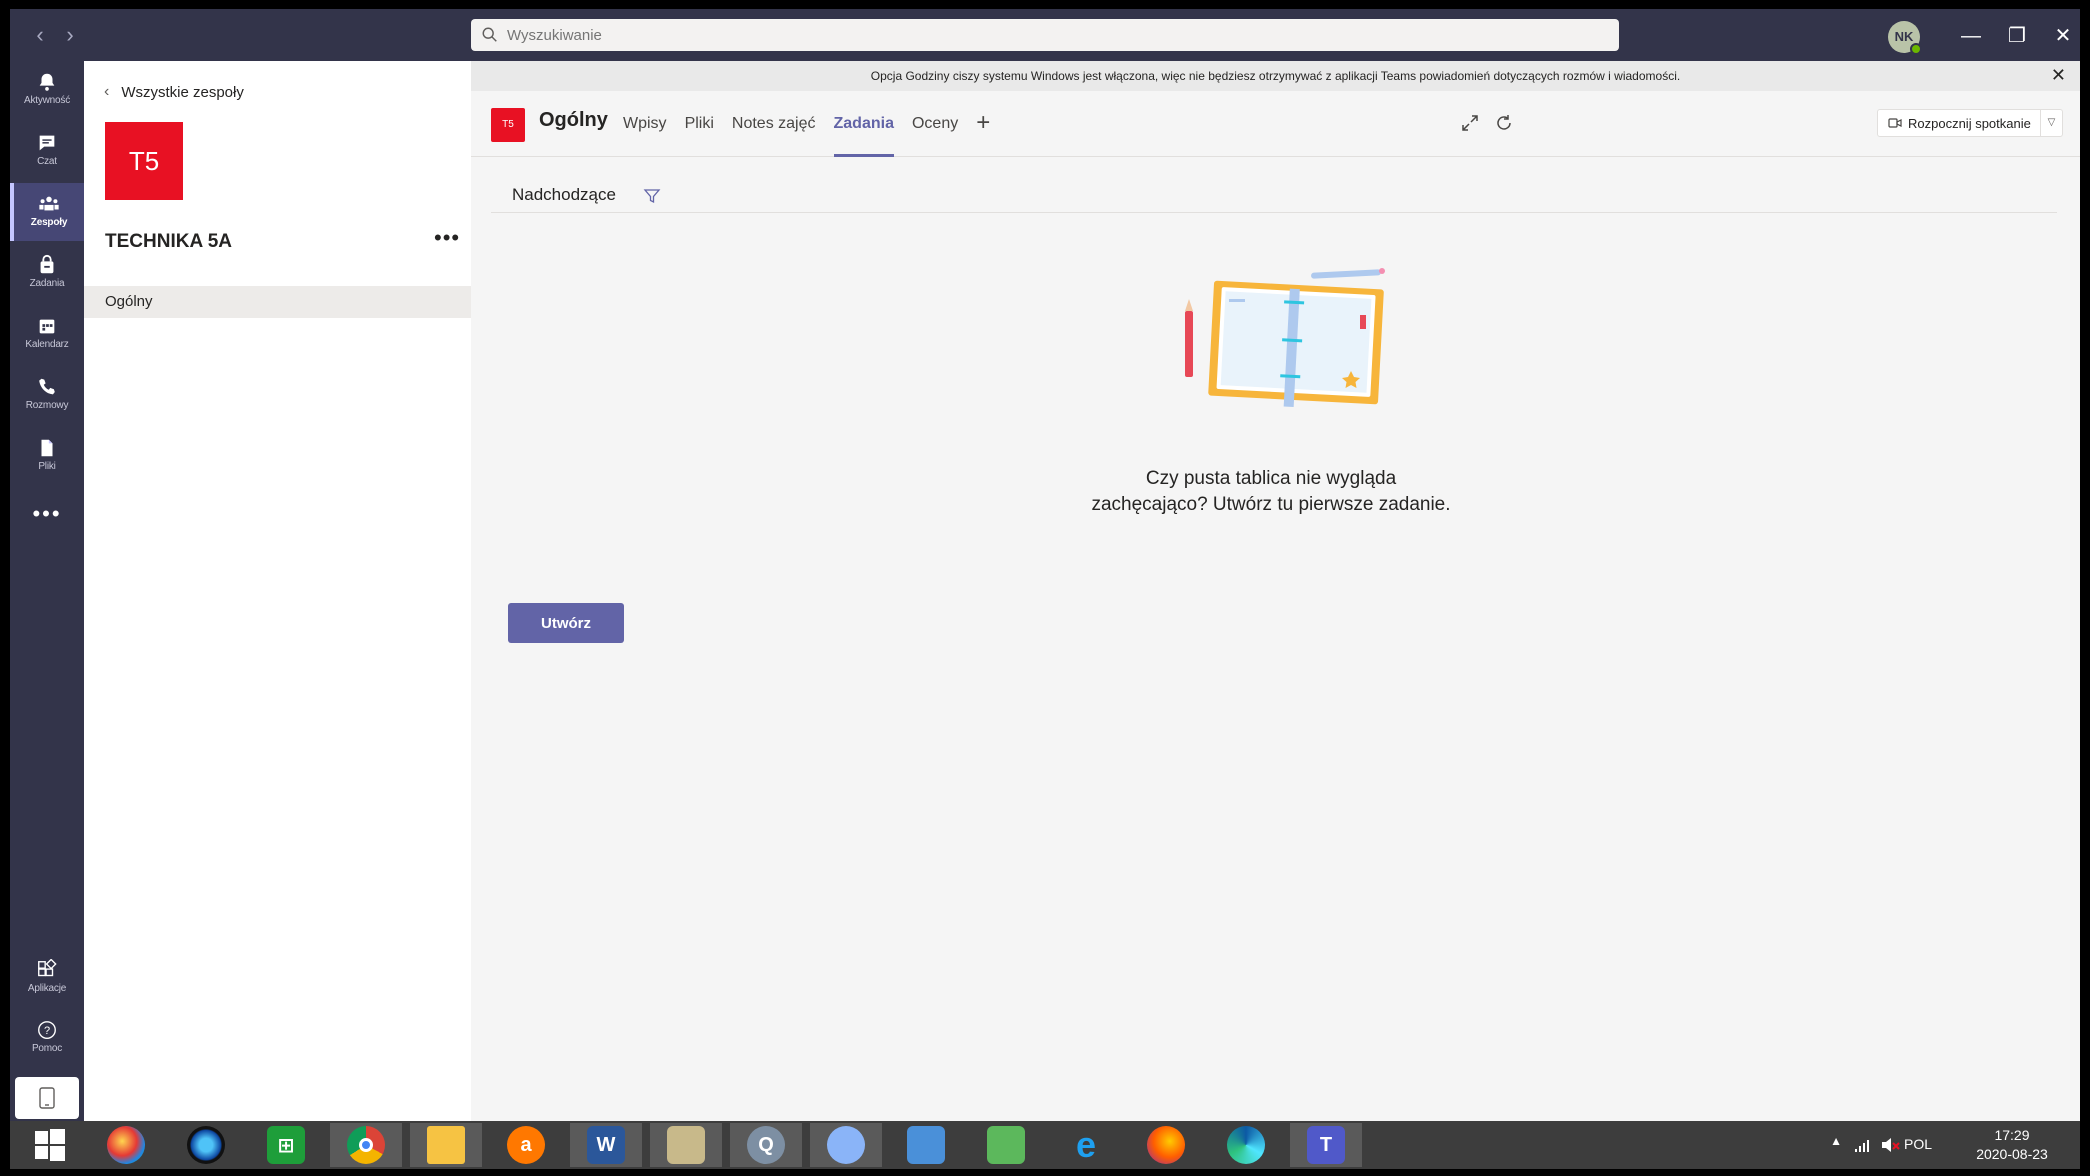  I want to click on clock-date: 2020-08-23, so click(2012, 1154).